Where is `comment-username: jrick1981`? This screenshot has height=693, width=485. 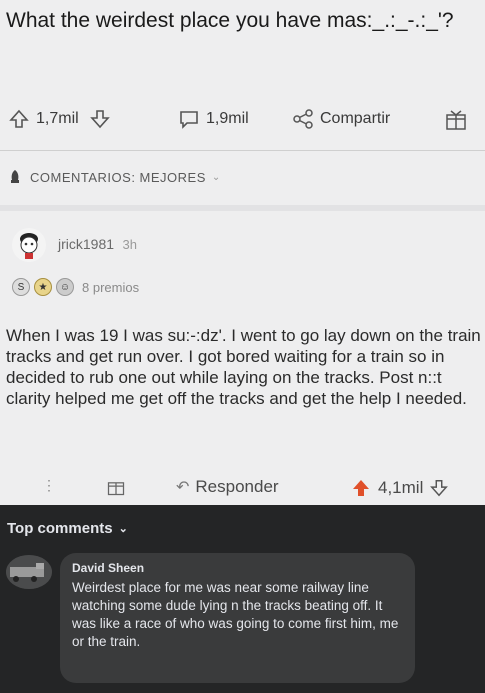
comment-username: jrick1981 is located at coordinates (86, 244).